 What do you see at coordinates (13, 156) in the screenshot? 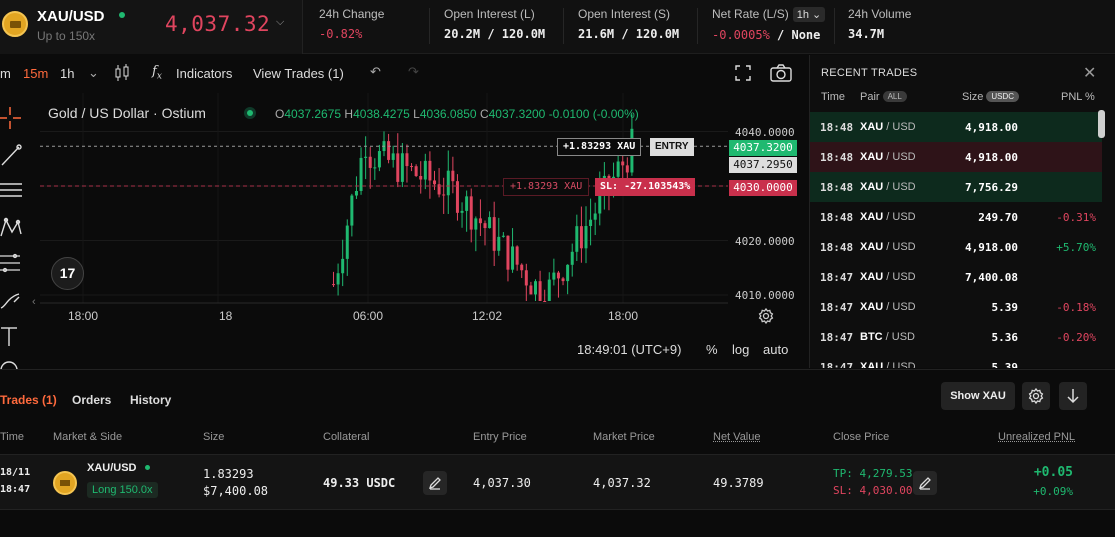
I see `trend-line-icon` at bounding box center [13, 156].